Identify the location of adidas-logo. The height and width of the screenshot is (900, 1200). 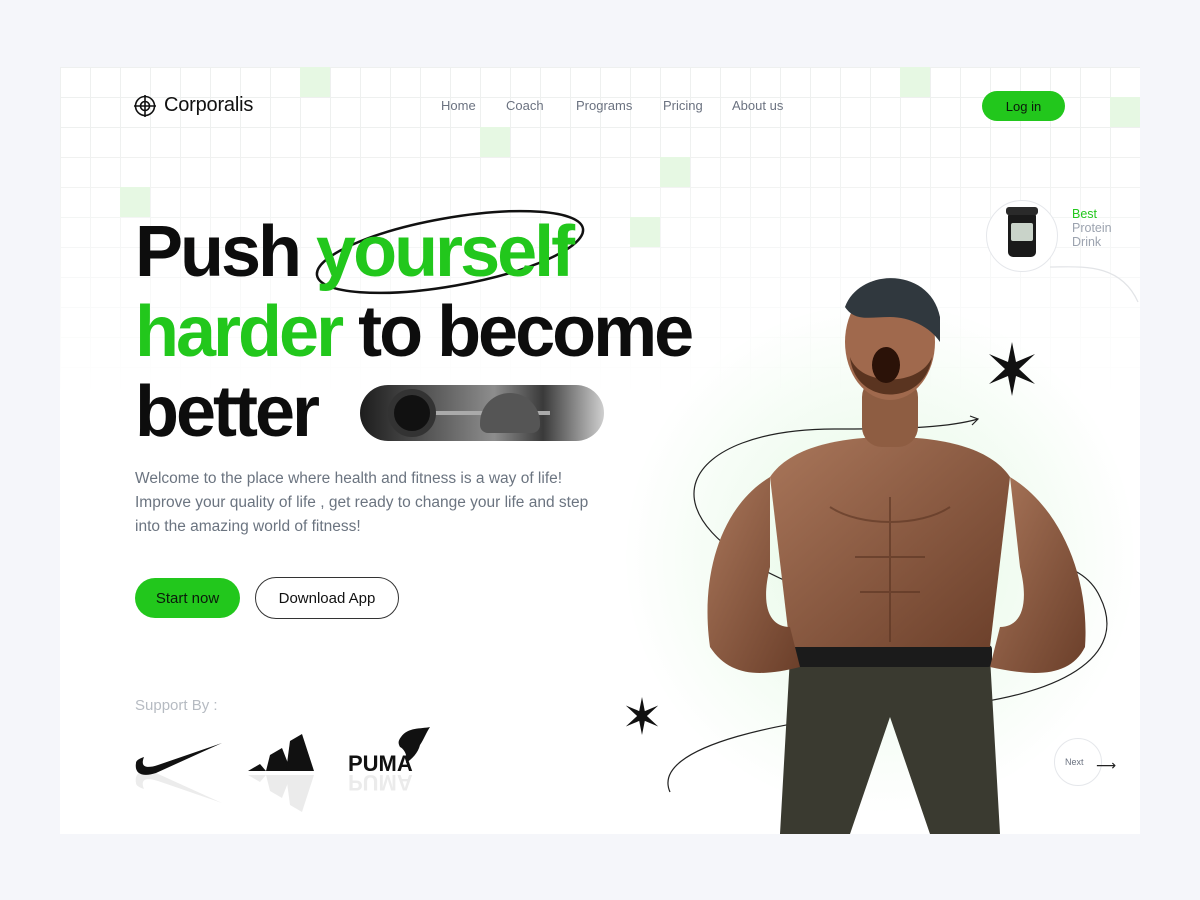
(281, 773).